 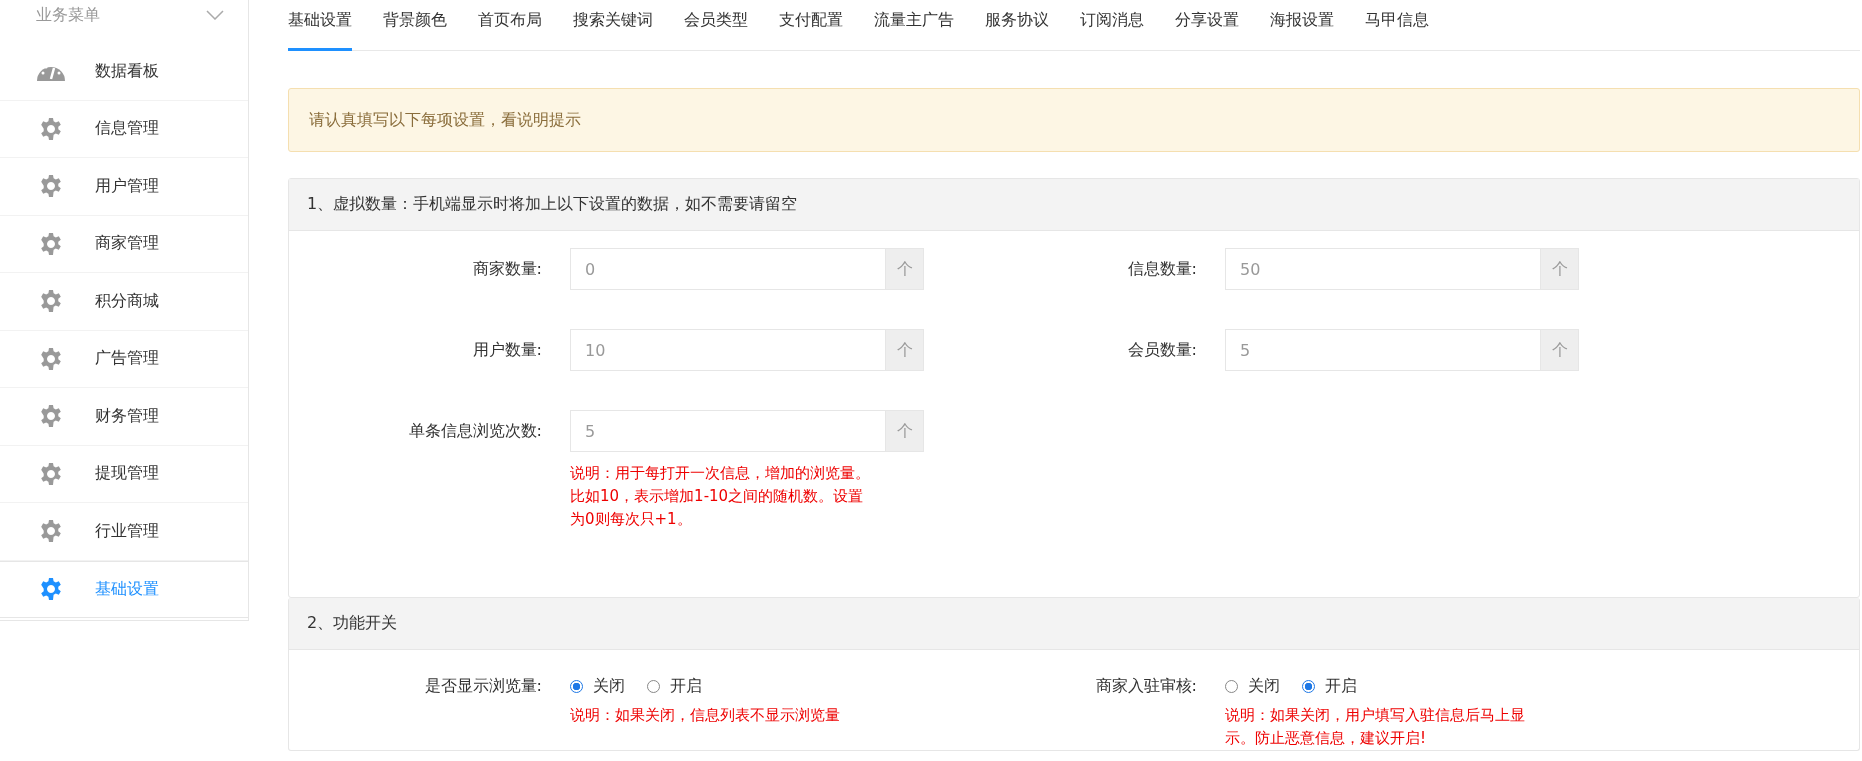 What do you see at coordinates (124, 474) in the screenshot?
I see `sidebar-item: 提现管理` at bounding box center [124, 474].